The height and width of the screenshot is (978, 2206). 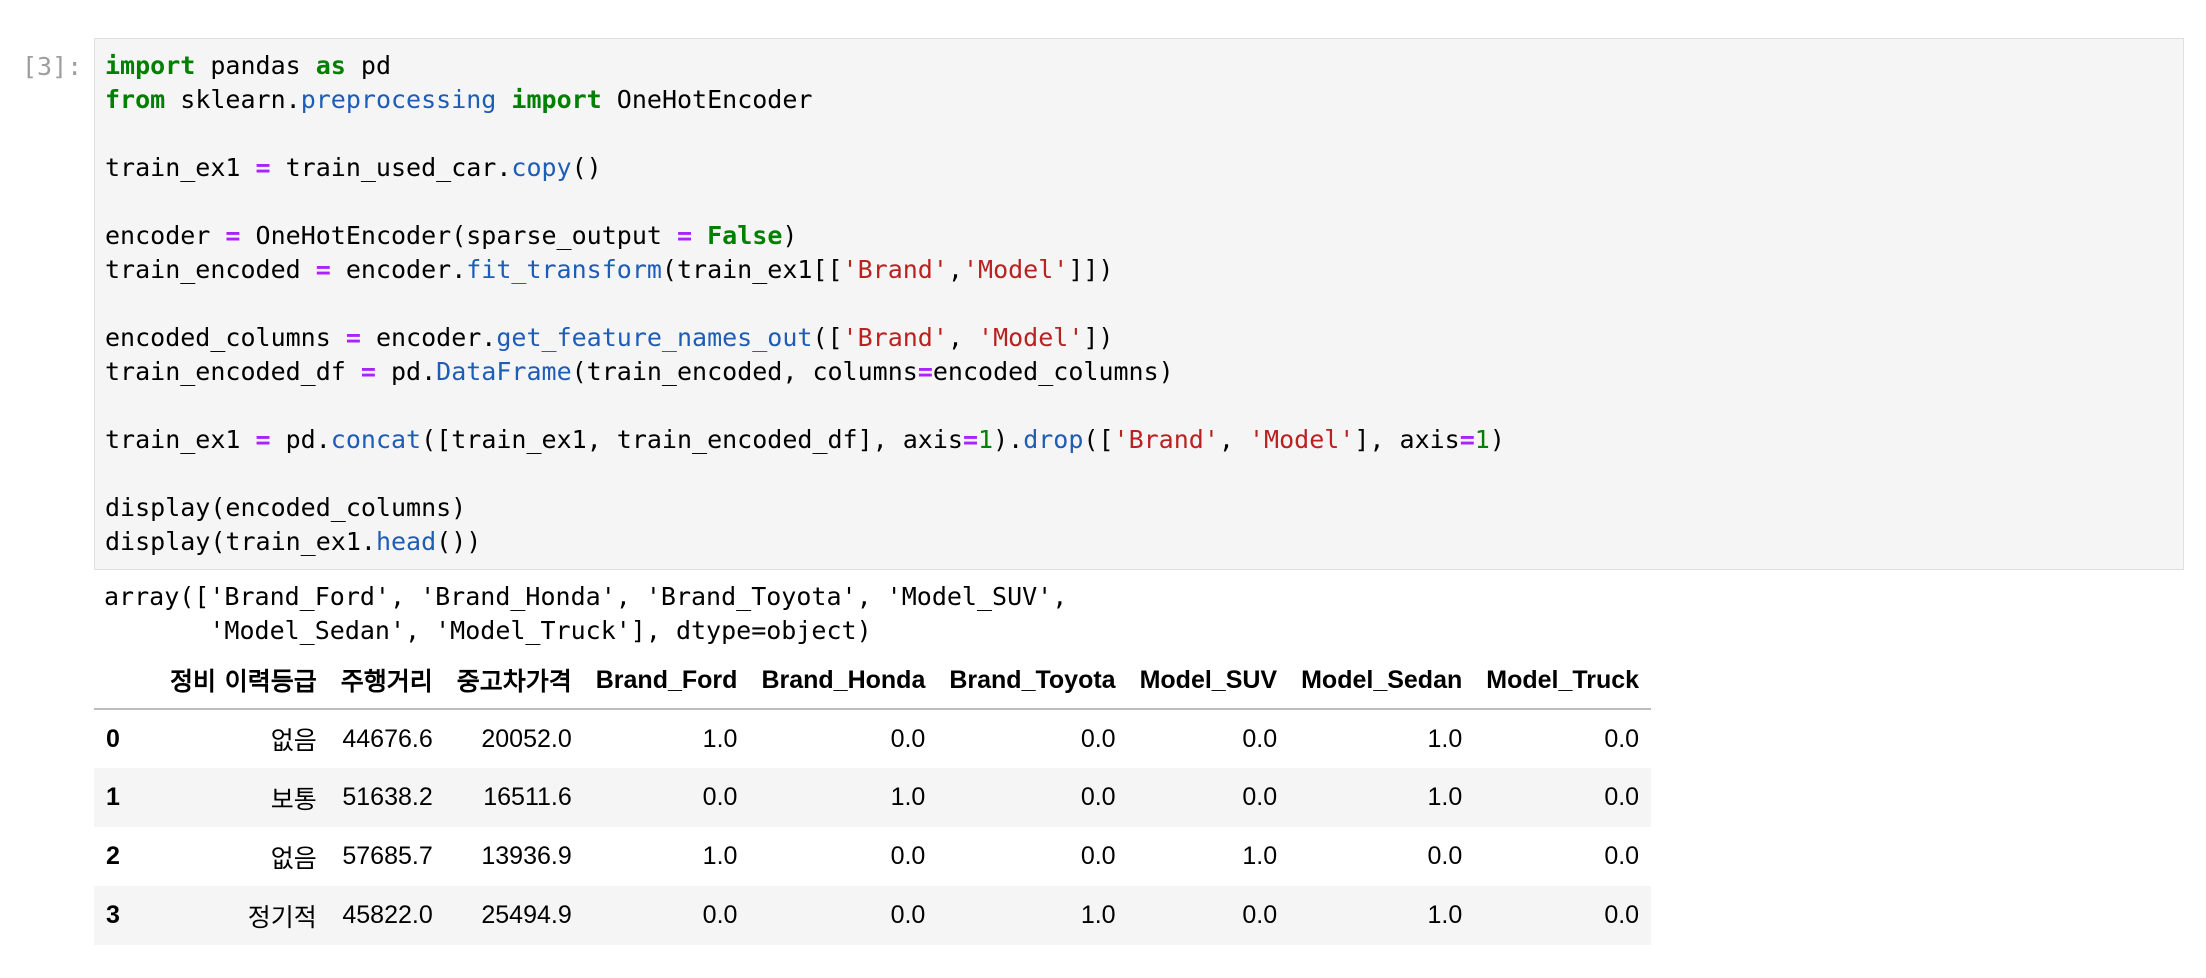 What do you see at coordinates (459, 541) in the screenshot?
I see `code-token: ())` at bounding box center [459, 541].